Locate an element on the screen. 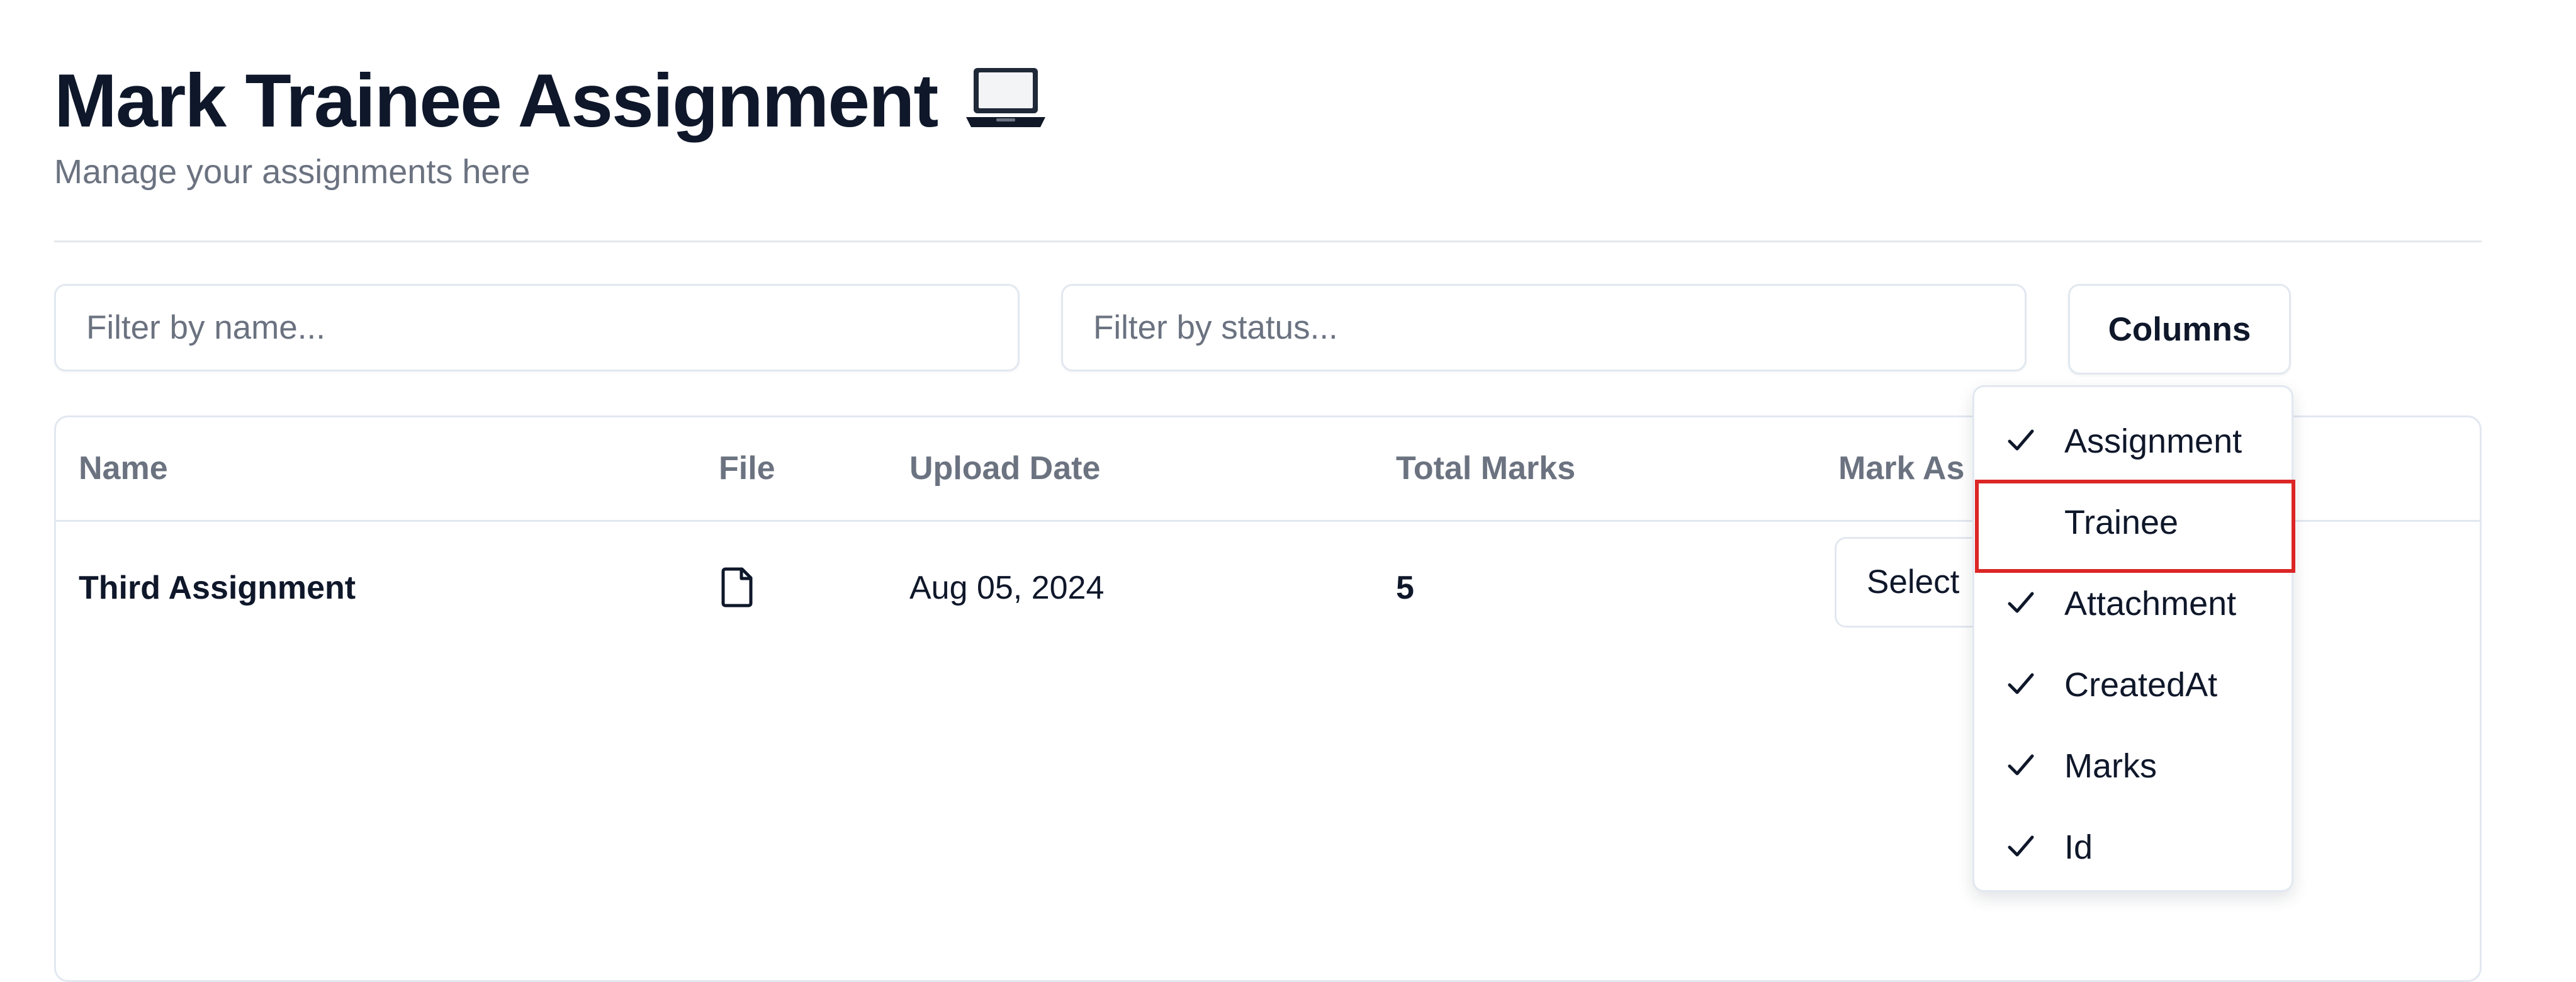 The height and width of the screenshot is (982, 2576). menu-item-attachment: Attachment is located at coordinates (2133, 604).